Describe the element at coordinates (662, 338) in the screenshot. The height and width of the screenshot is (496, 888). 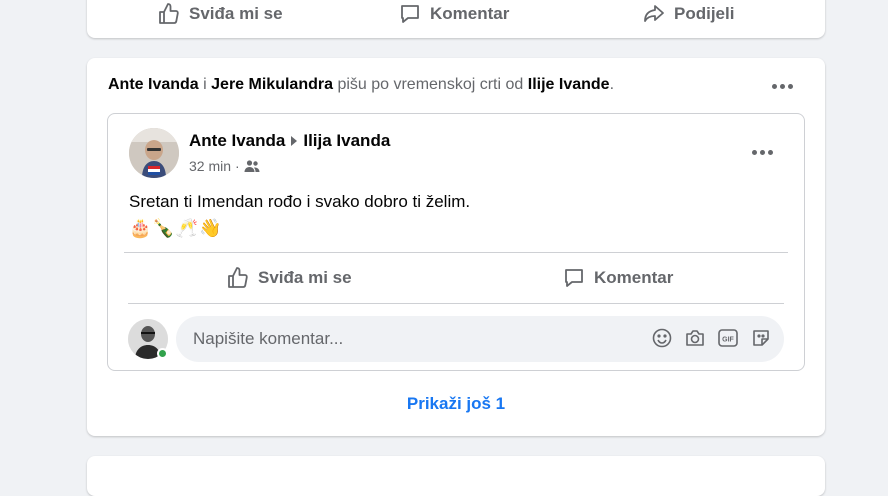
I see `emoji-icon` at that location.